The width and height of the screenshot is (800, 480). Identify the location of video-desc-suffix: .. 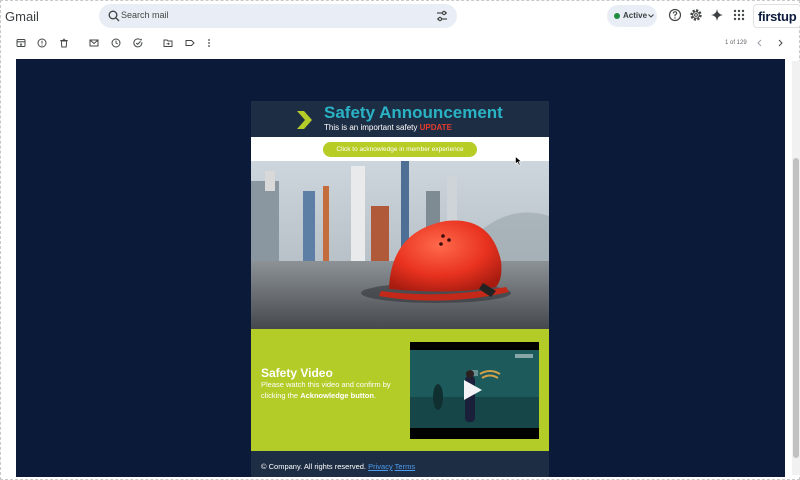
(375, 395).